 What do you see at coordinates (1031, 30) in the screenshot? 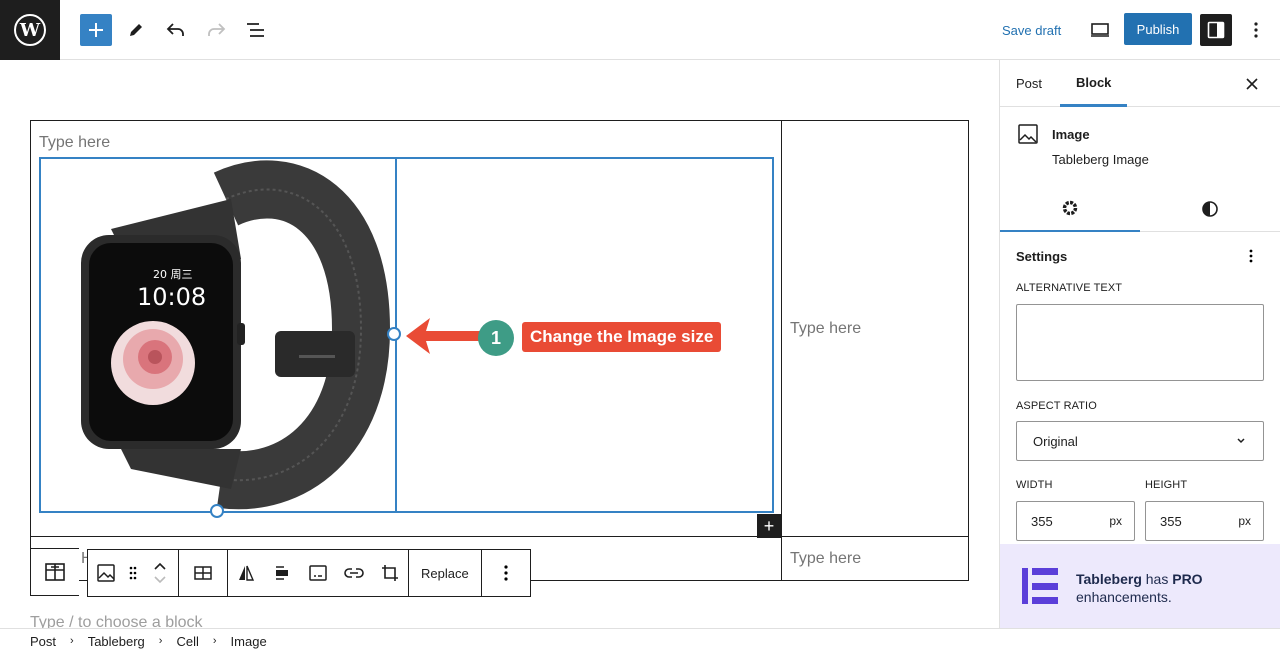
I see `save-draft-button: Save draft` at bounding box center [1031, 30].